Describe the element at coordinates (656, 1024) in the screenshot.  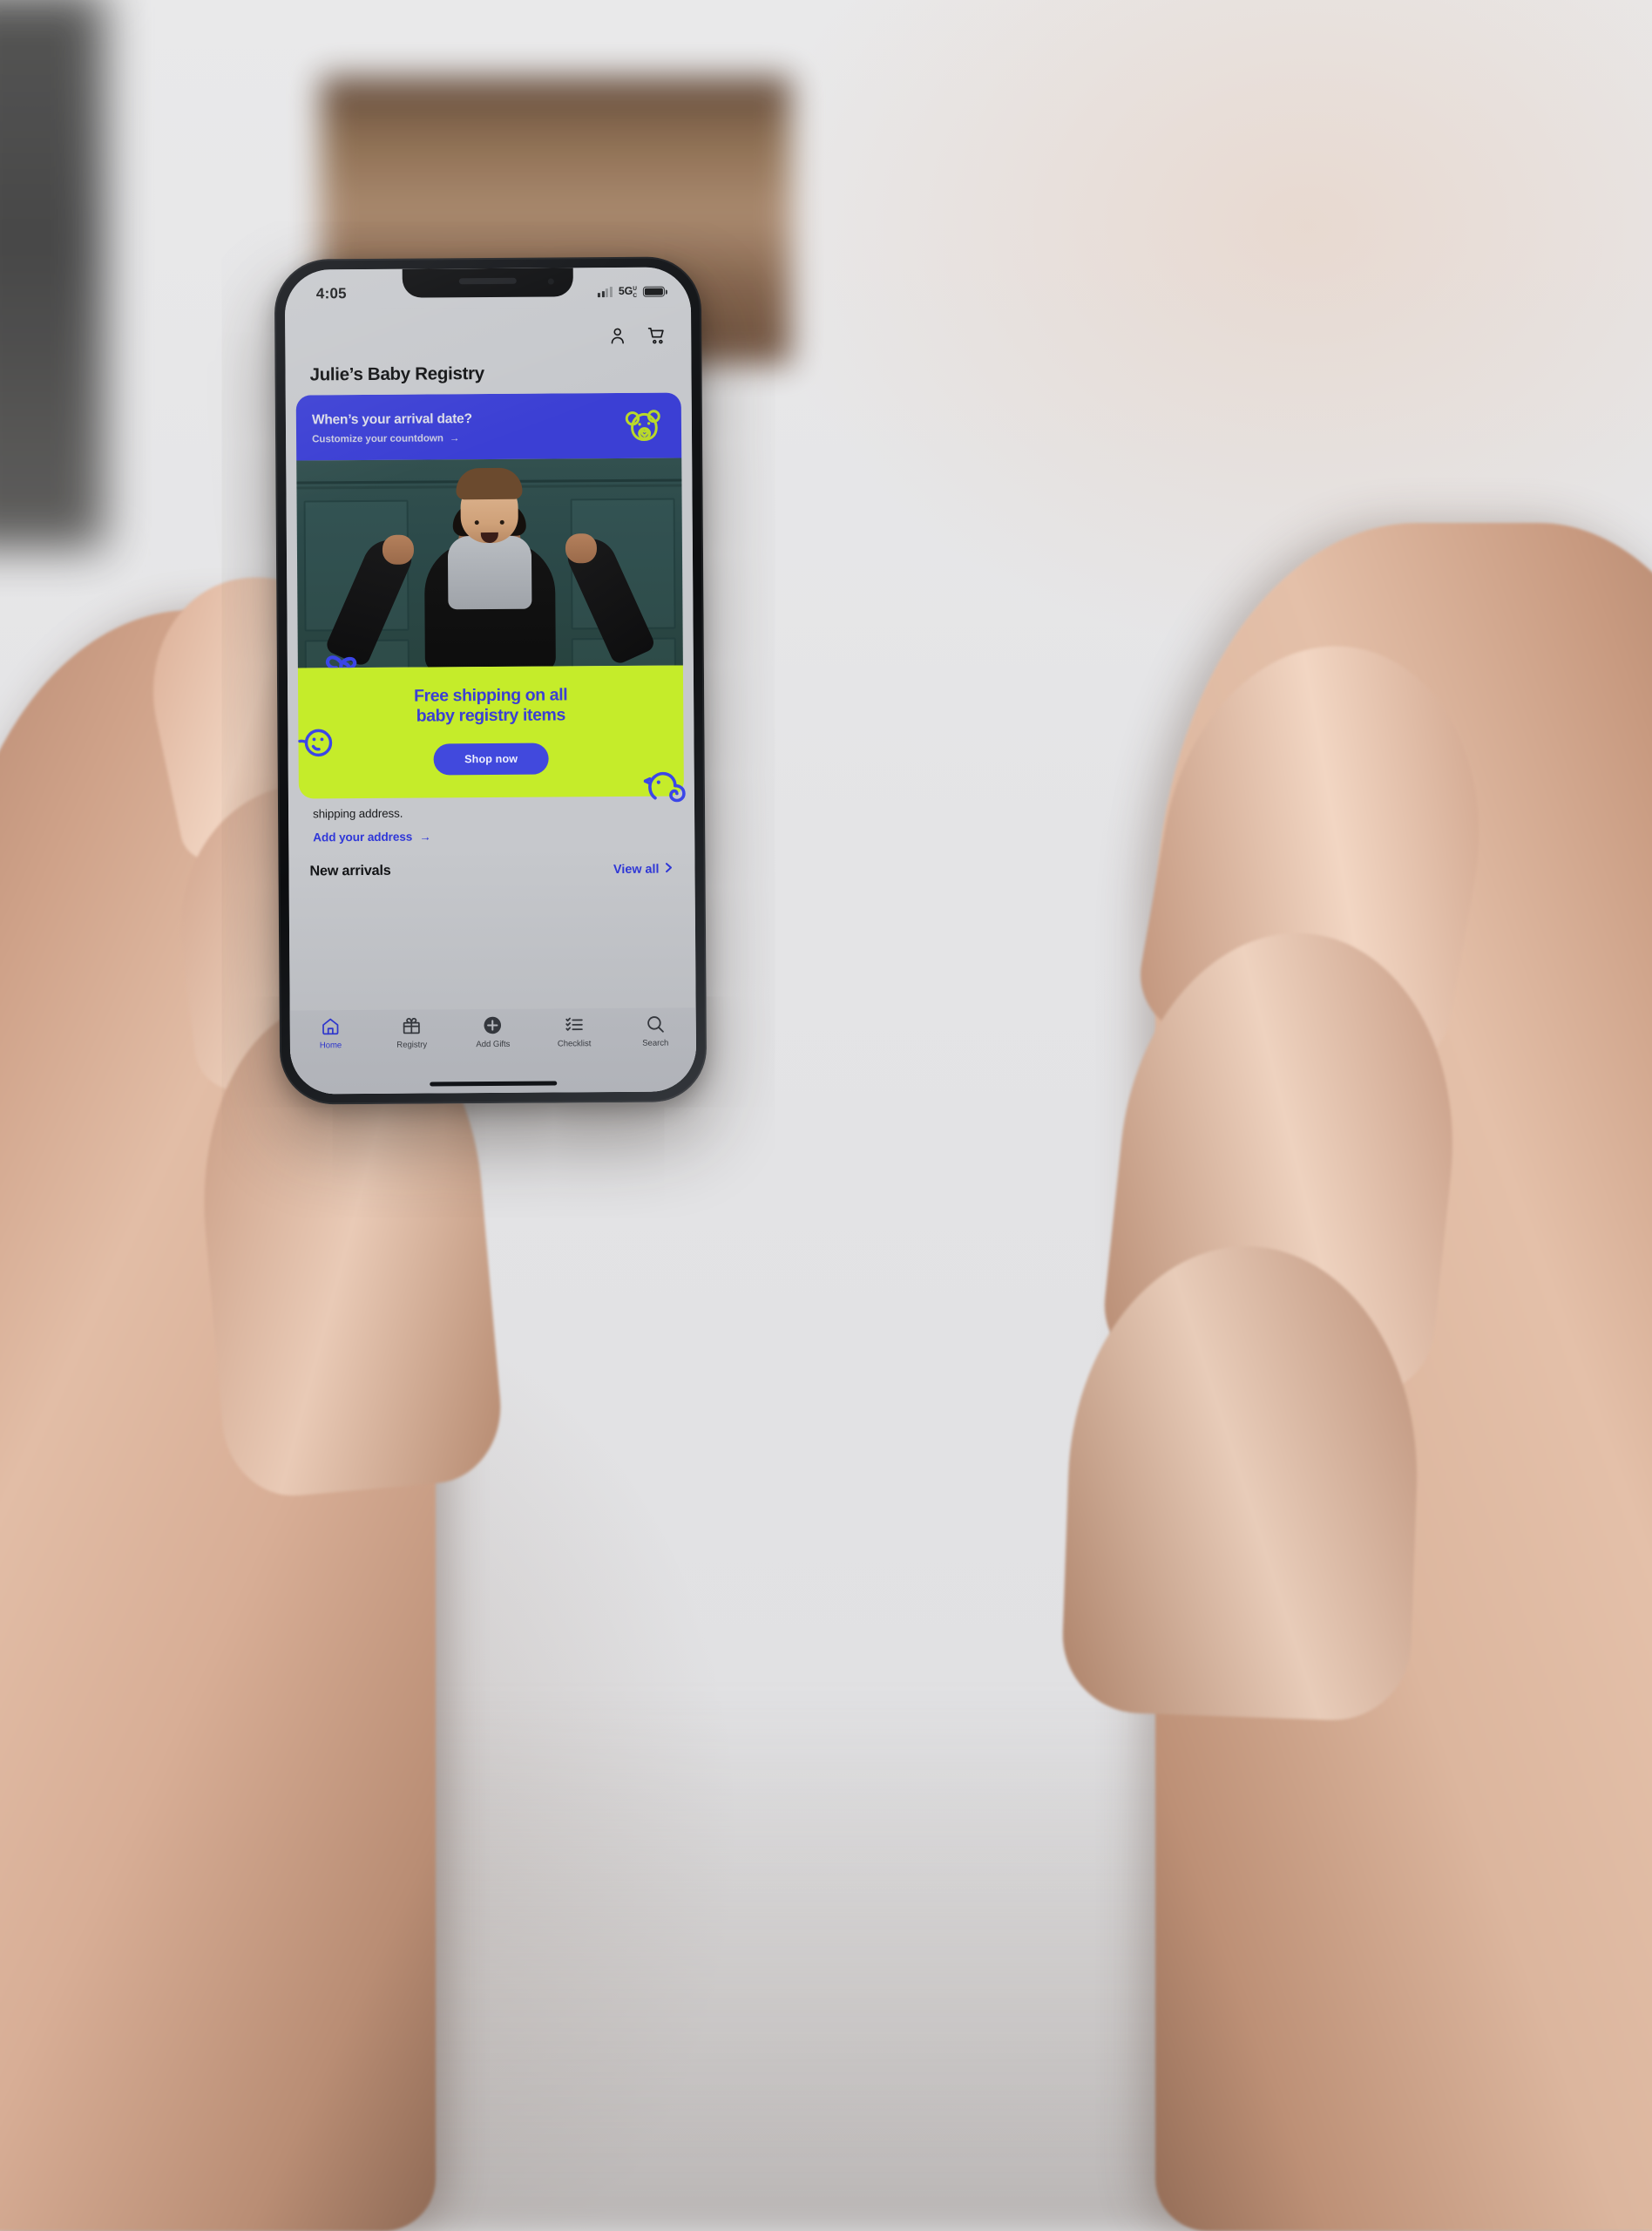
I see `search-icon` at that location.